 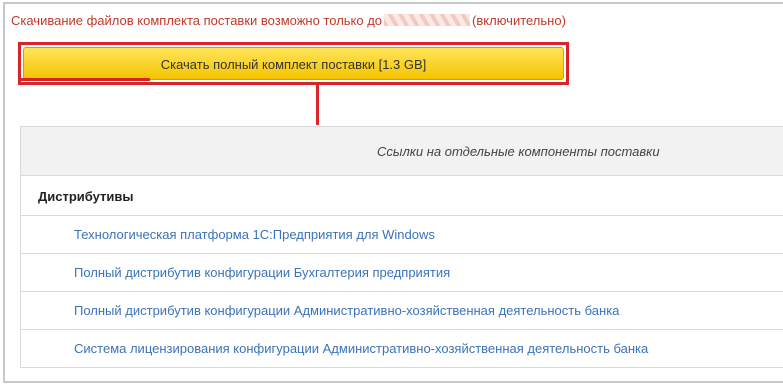 I want to click on components-table-header: Ссылки на отдельные компоненты поставки, so click(x=402, y=151).